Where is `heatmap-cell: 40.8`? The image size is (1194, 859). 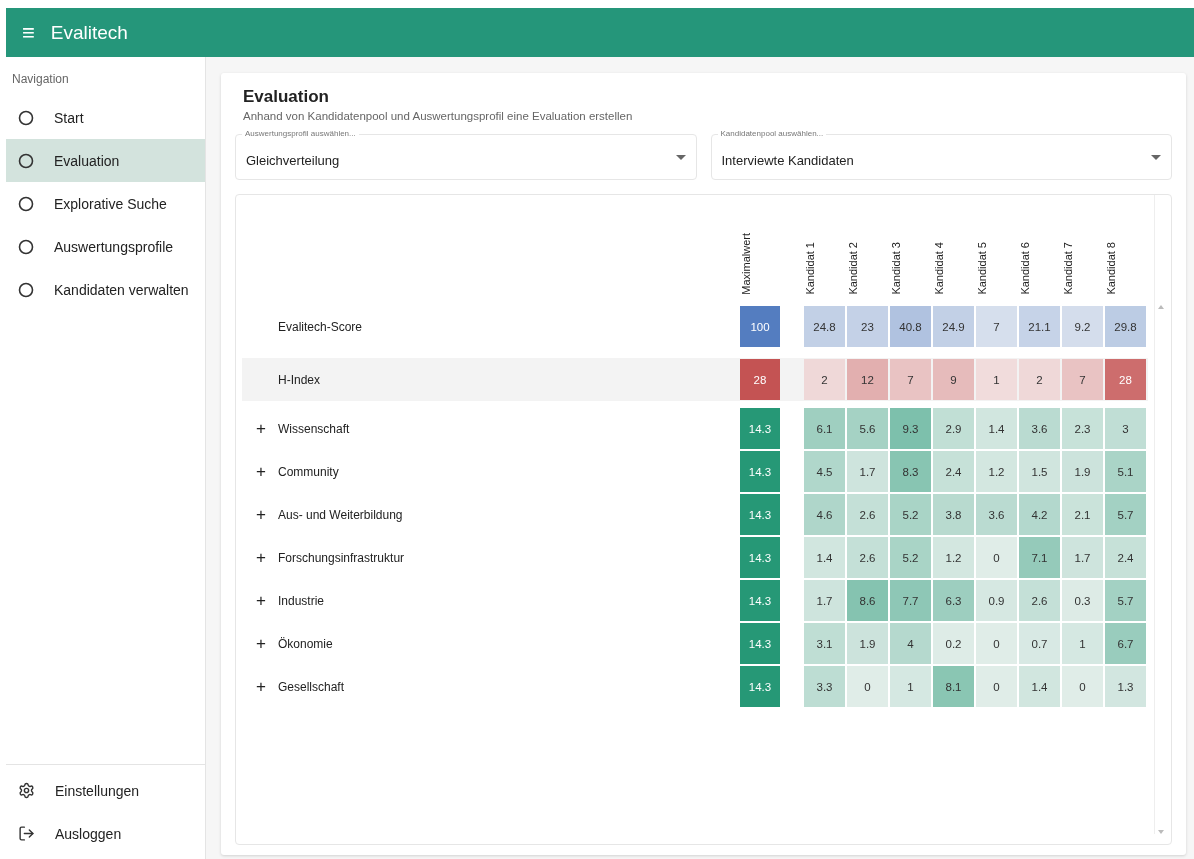
heatmap-cell: 40.8 is located at coordinates (910, 326).